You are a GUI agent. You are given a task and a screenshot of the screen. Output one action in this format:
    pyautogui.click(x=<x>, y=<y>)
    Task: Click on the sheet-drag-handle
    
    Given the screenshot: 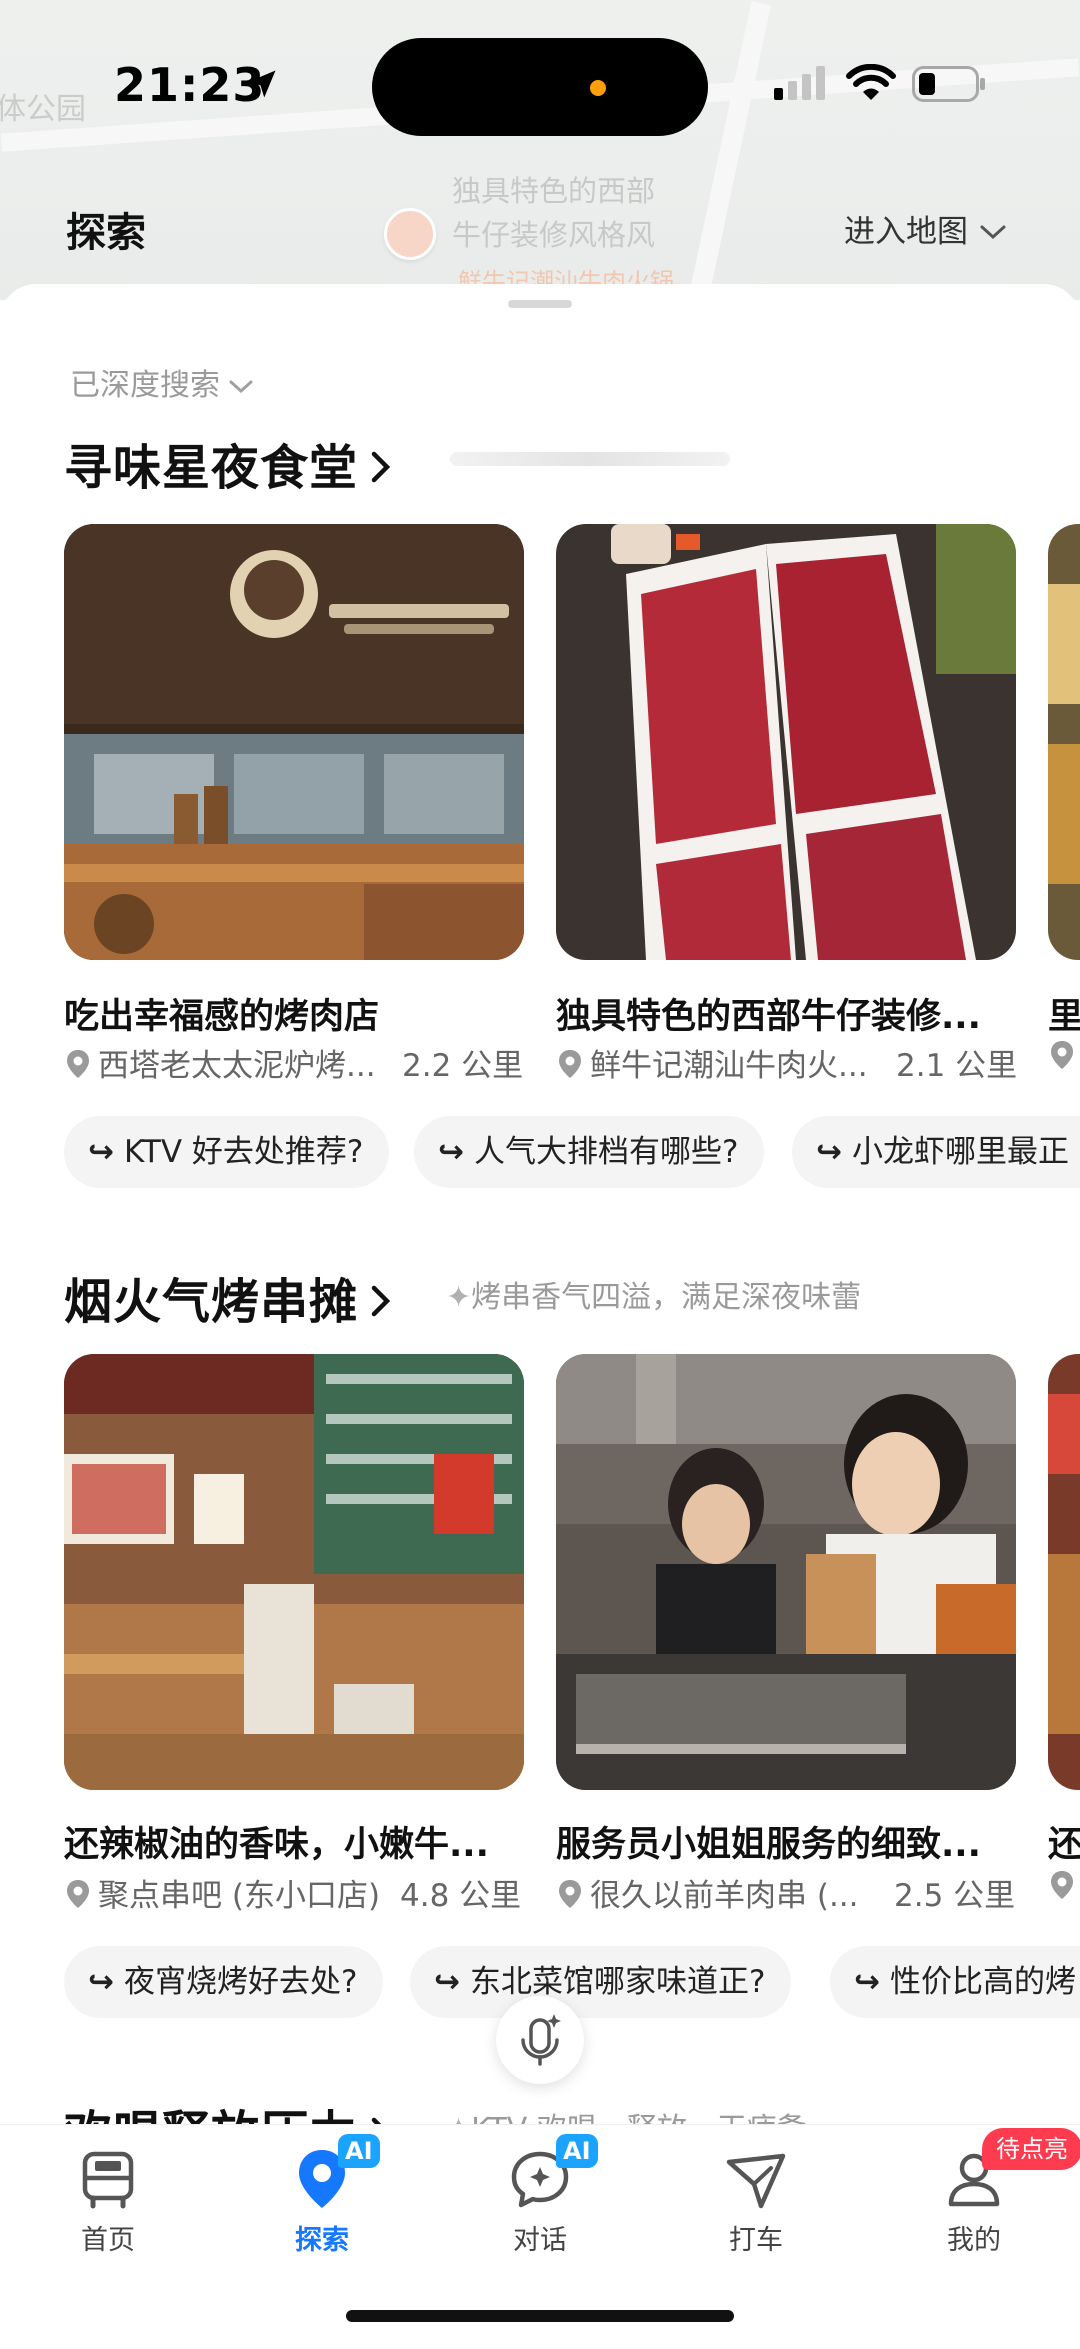 What is the action you would take?
    pyautogui.click(x=540, y=304)
    